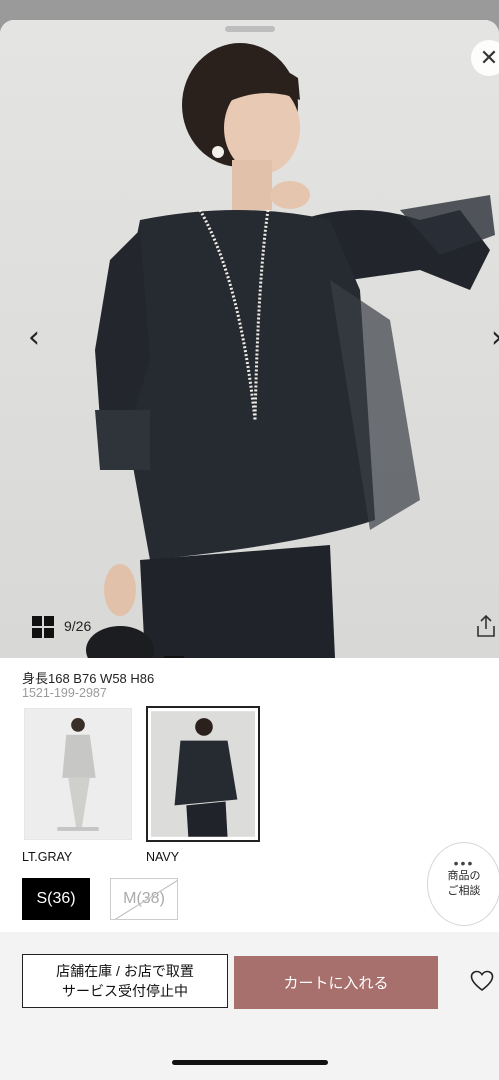 The image size is (499, 1080). I want to click on store-stock-button: 店舗在庫 / お店で取置 サービス受付停止中, so click(125, 981).